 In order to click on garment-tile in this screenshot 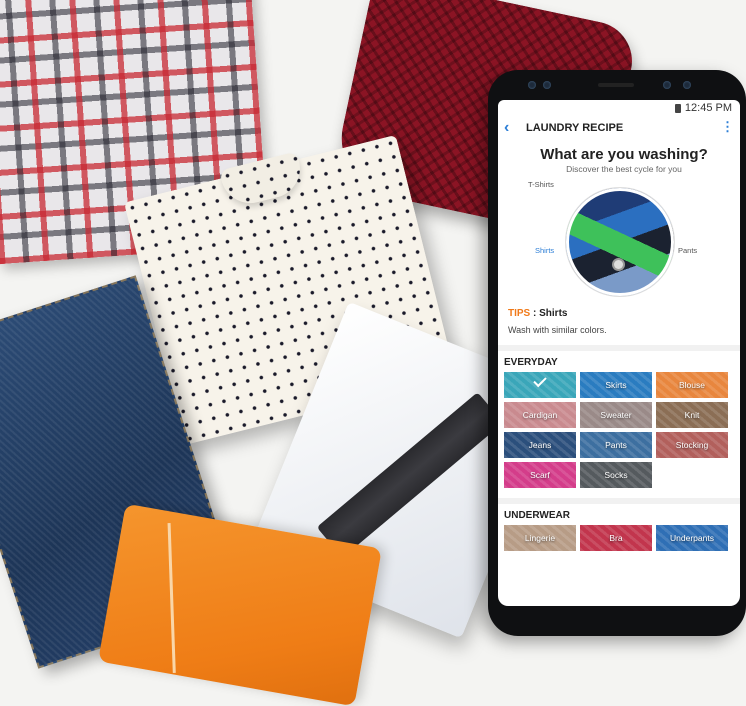, I will do `click(540, 385)`.